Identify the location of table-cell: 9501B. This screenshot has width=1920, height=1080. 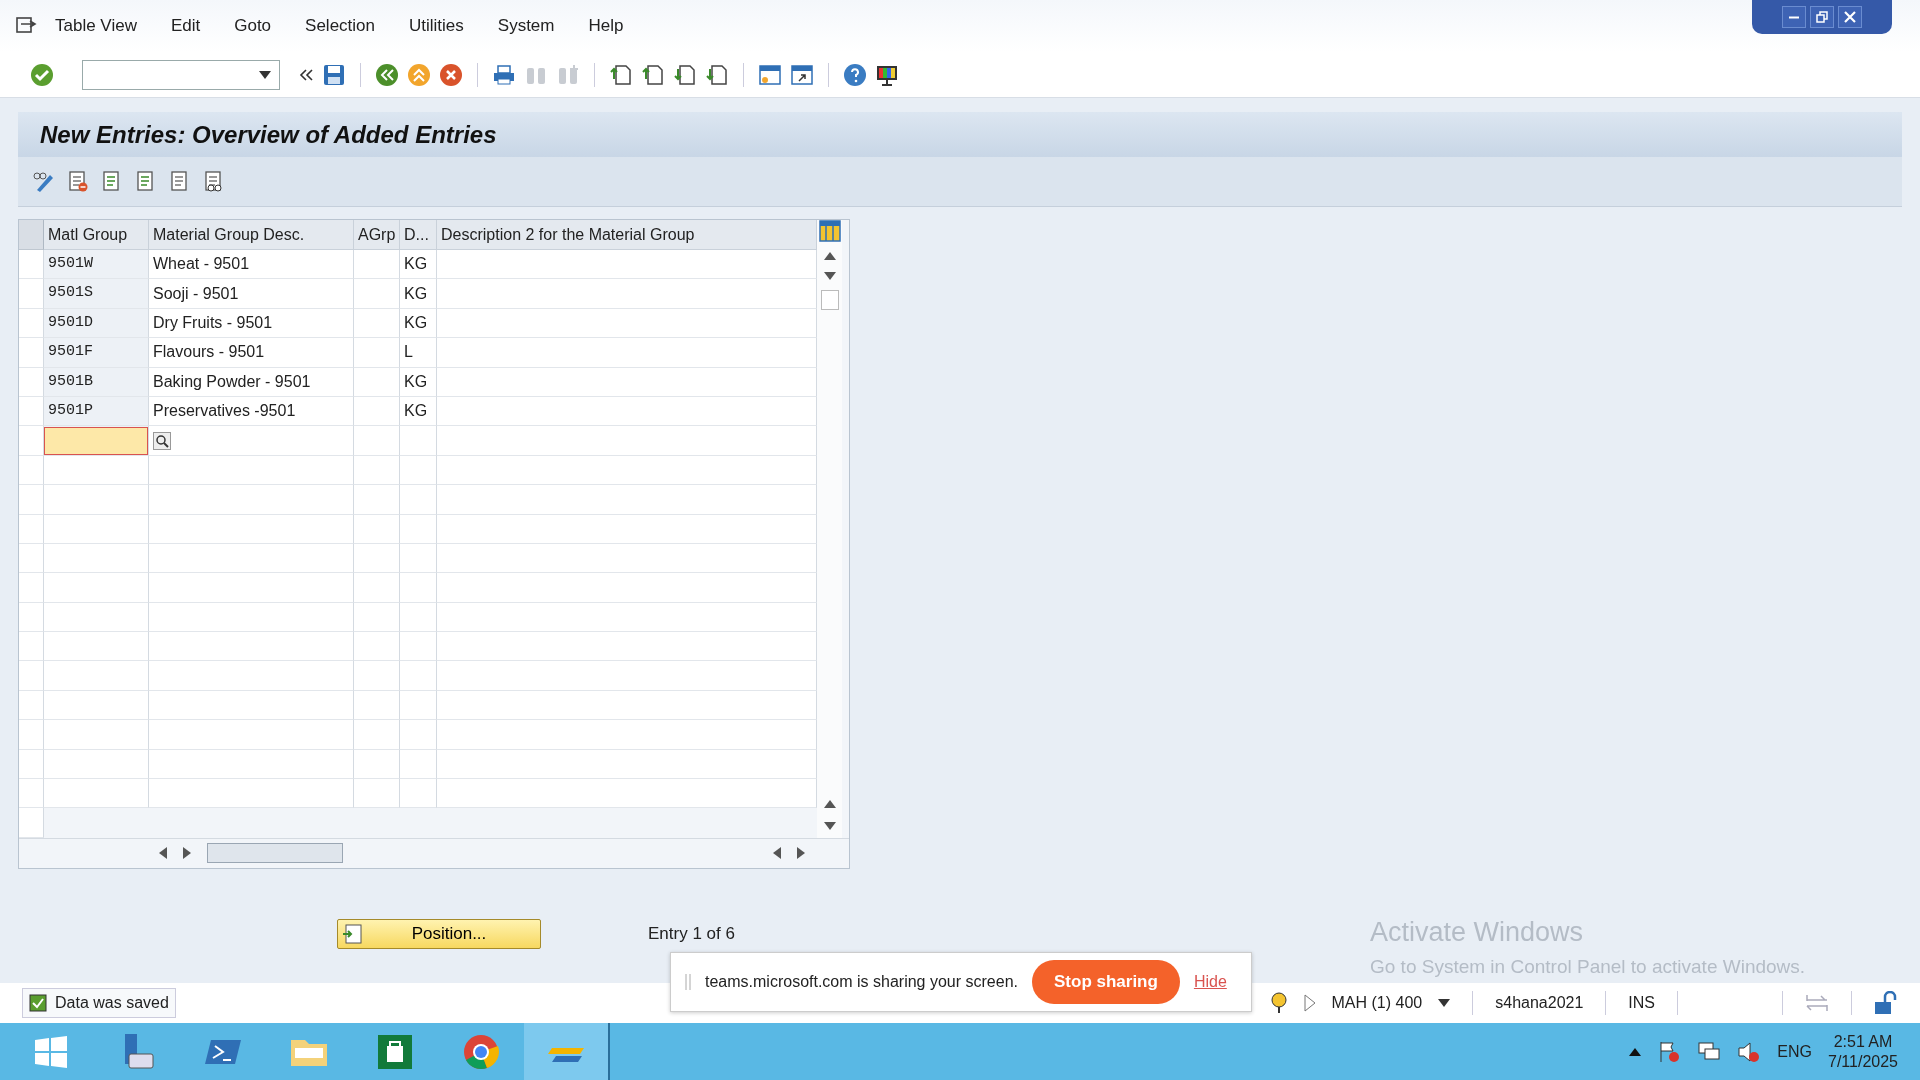
(96, 382).